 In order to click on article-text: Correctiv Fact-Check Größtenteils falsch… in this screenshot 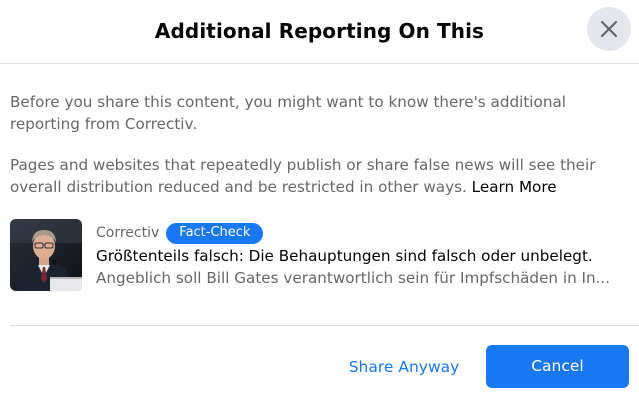, I will do `click(364, 255)`.